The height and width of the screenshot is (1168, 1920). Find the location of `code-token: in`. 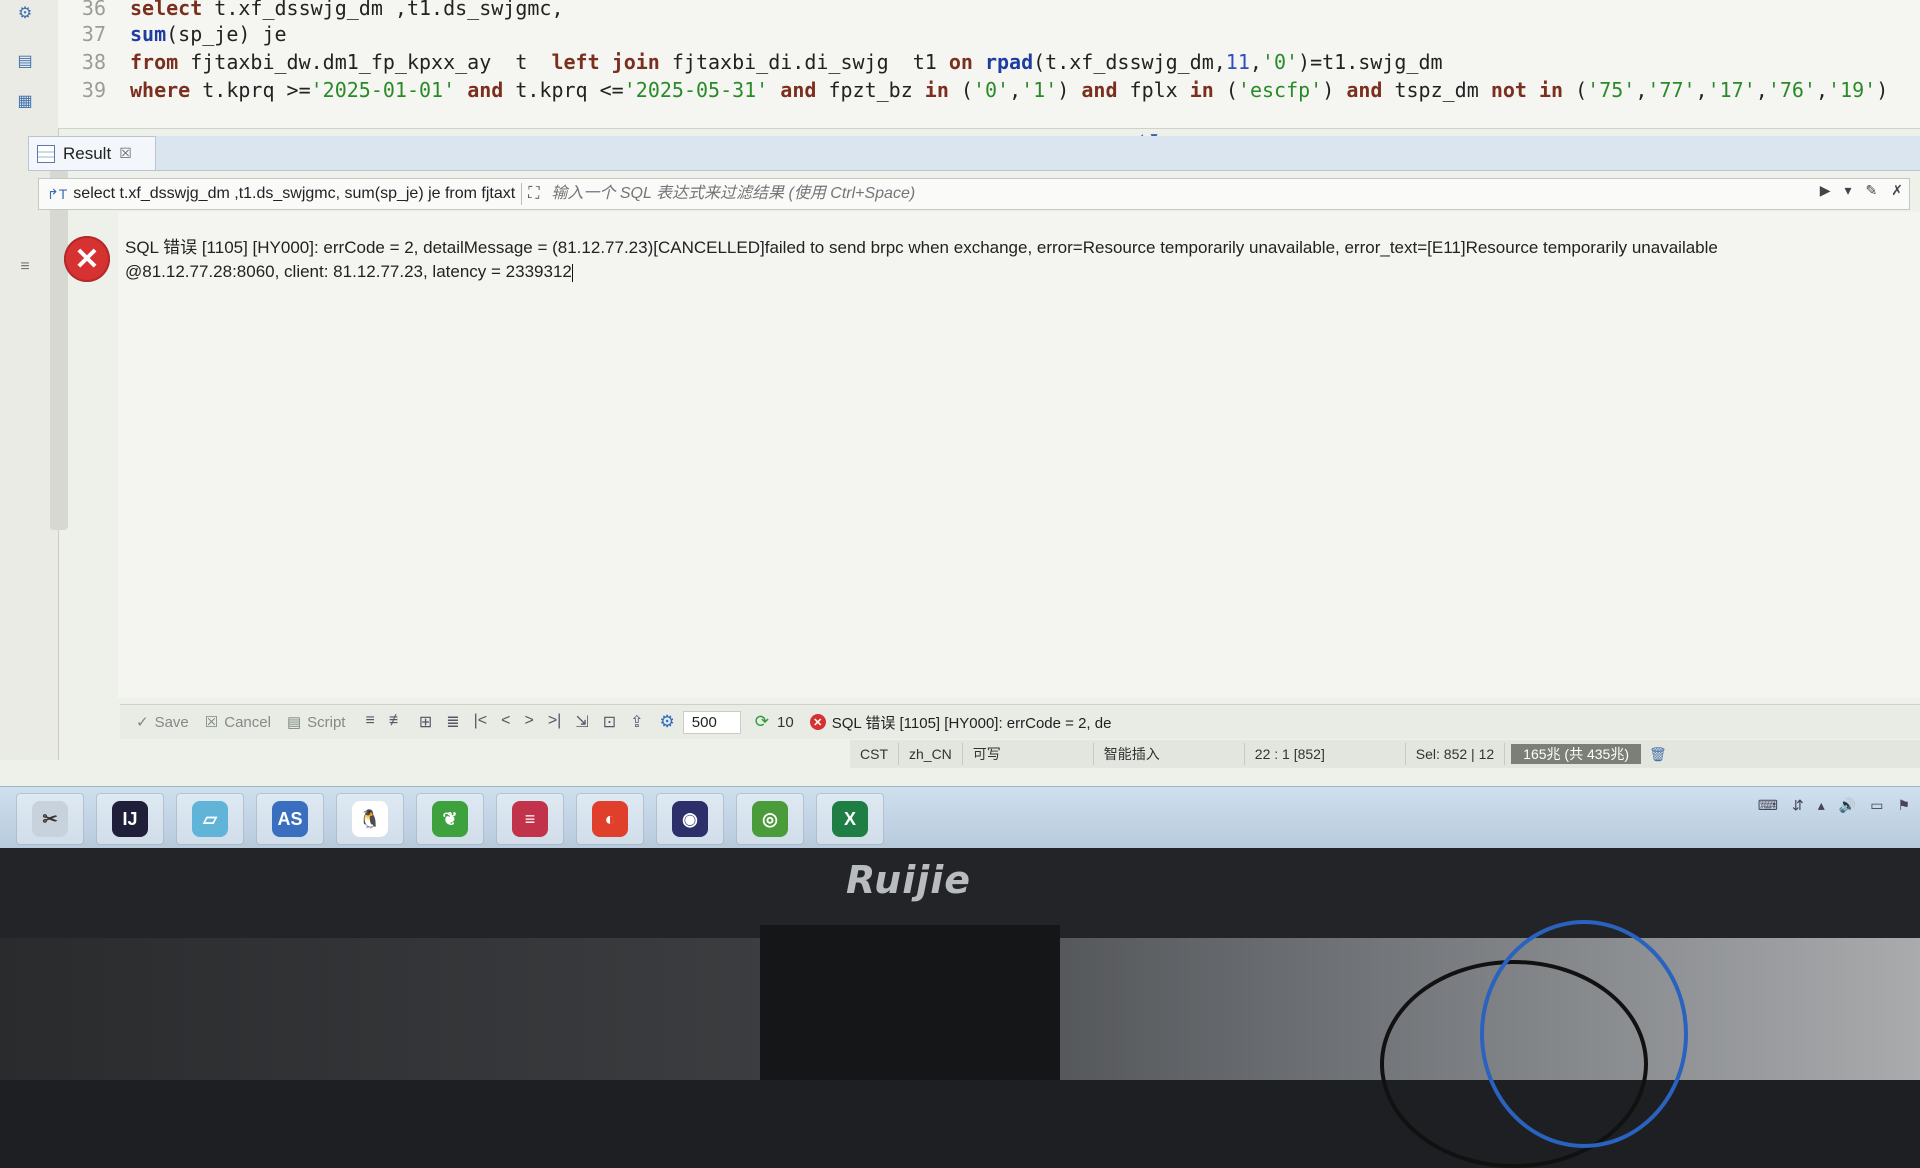

code-token: in is located at coordinates (936, 90).